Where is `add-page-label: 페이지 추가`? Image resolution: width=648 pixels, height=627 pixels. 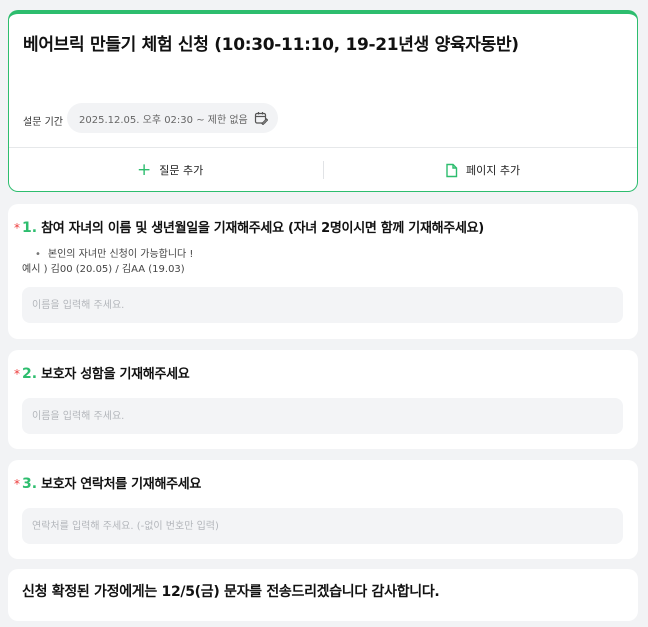
add-page-label: 페이지 추가 is located at coordinates (493, 170).